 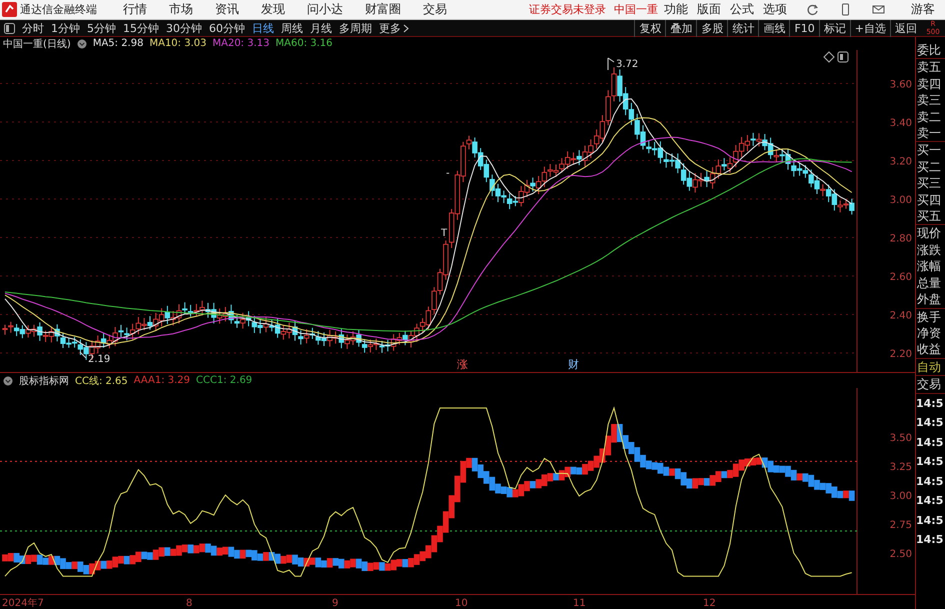 I want to click on price-axis-label: 2.20, so click(x=901, y=354).